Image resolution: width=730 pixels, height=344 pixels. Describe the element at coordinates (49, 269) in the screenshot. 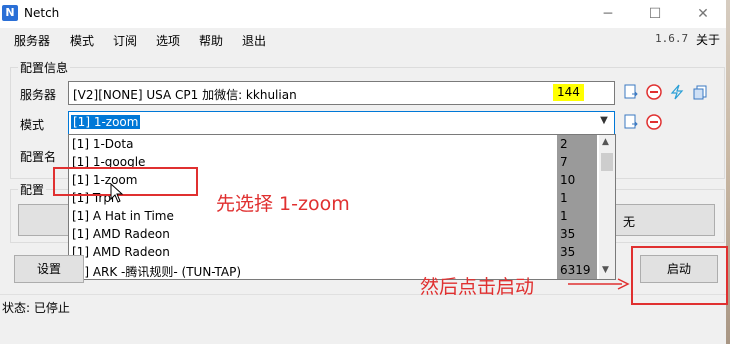

I see `settings-button: 设置` at that location.